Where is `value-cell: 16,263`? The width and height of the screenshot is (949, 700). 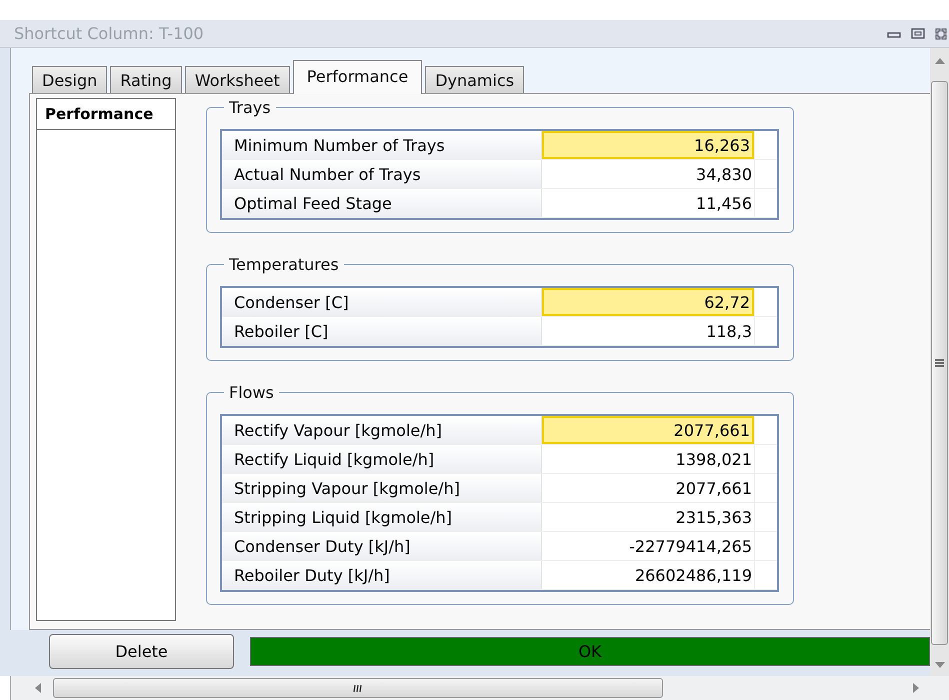
value-cell: 16,263 is located at coordinates (648, 145).